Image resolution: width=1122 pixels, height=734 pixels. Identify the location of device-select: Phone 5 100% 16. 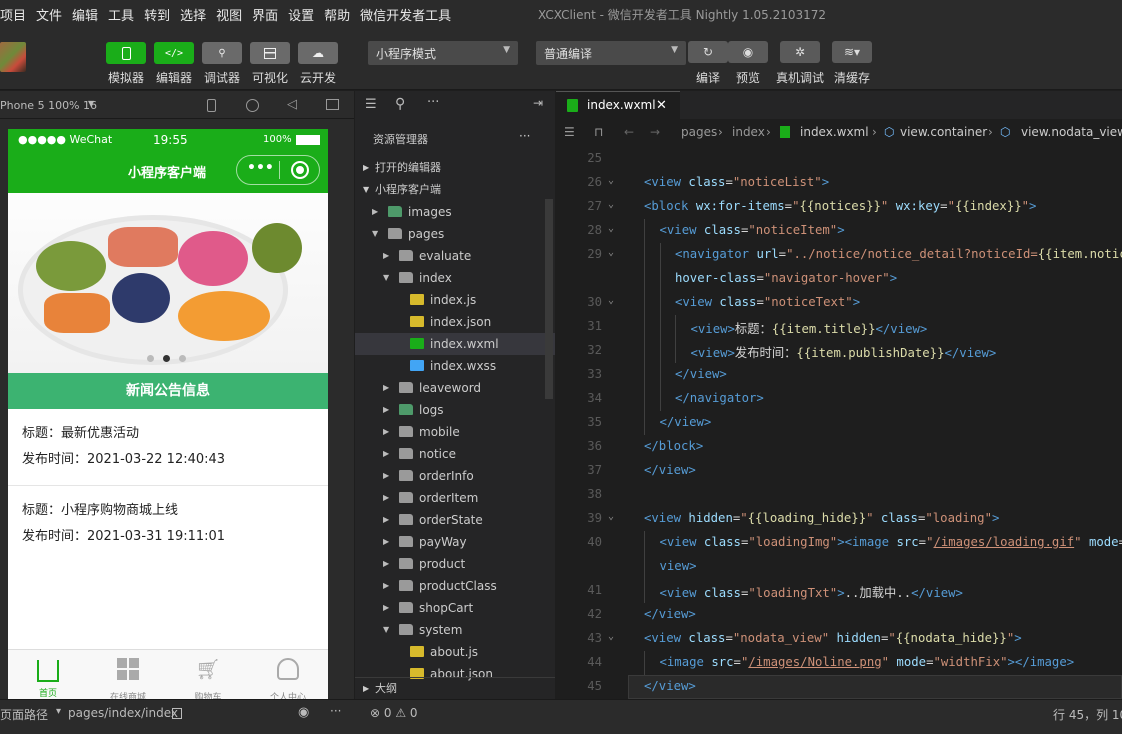
(48, 105).